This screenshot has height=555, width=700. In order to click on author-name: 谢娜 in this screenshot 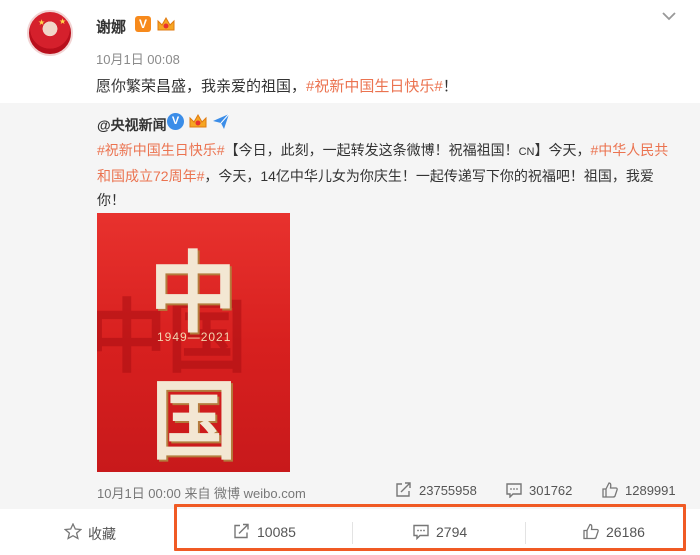, I will do `click(111, 26)`.